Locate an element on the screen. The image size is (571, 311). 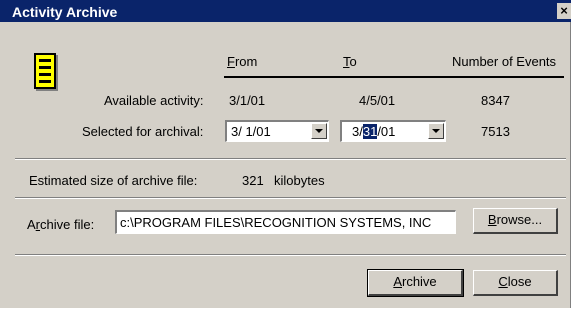
close-button: Close is located at coordinates (515, 283).